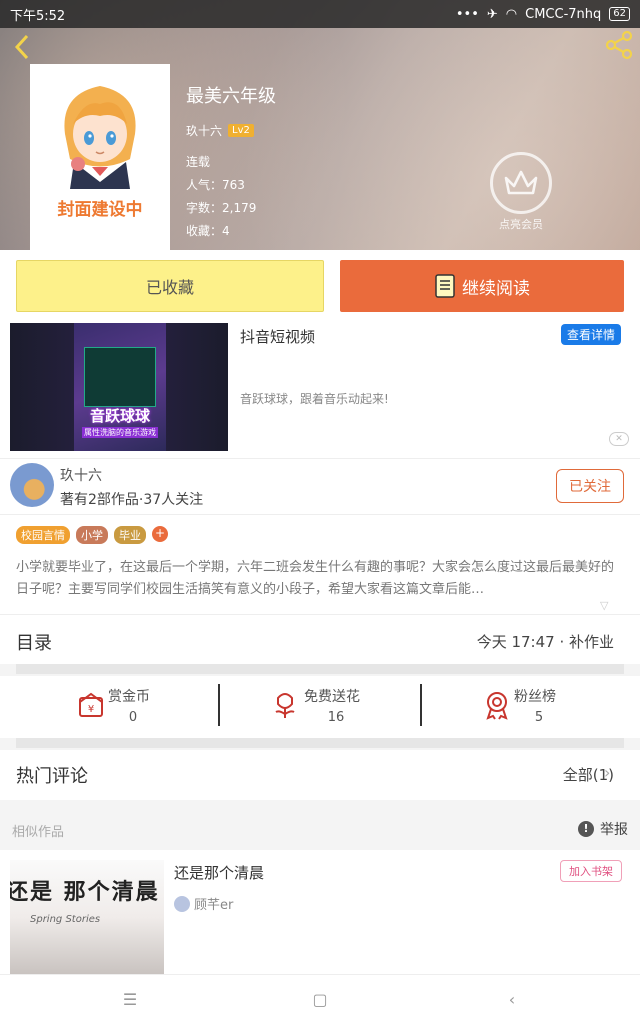 Image resolution: width=640 pixels, height=1024 pixels. I want to click on status-bar: 下午5:52 ••• ✈ ◠ CMCC-7nhq 62, so click(320, 14).